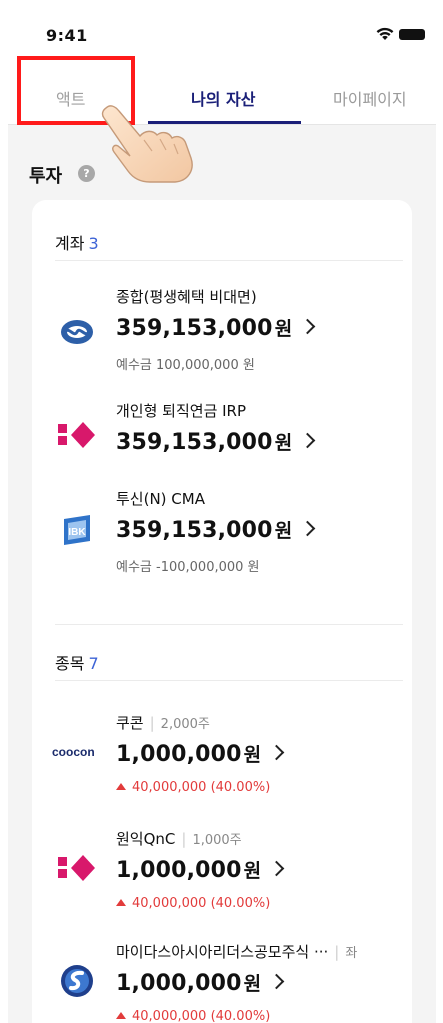 The height and width of the screenshot is (1023, 443). Describe the element at coordinates (67, 35) in the screenshot. I see `status-time: 9:41` at that location.